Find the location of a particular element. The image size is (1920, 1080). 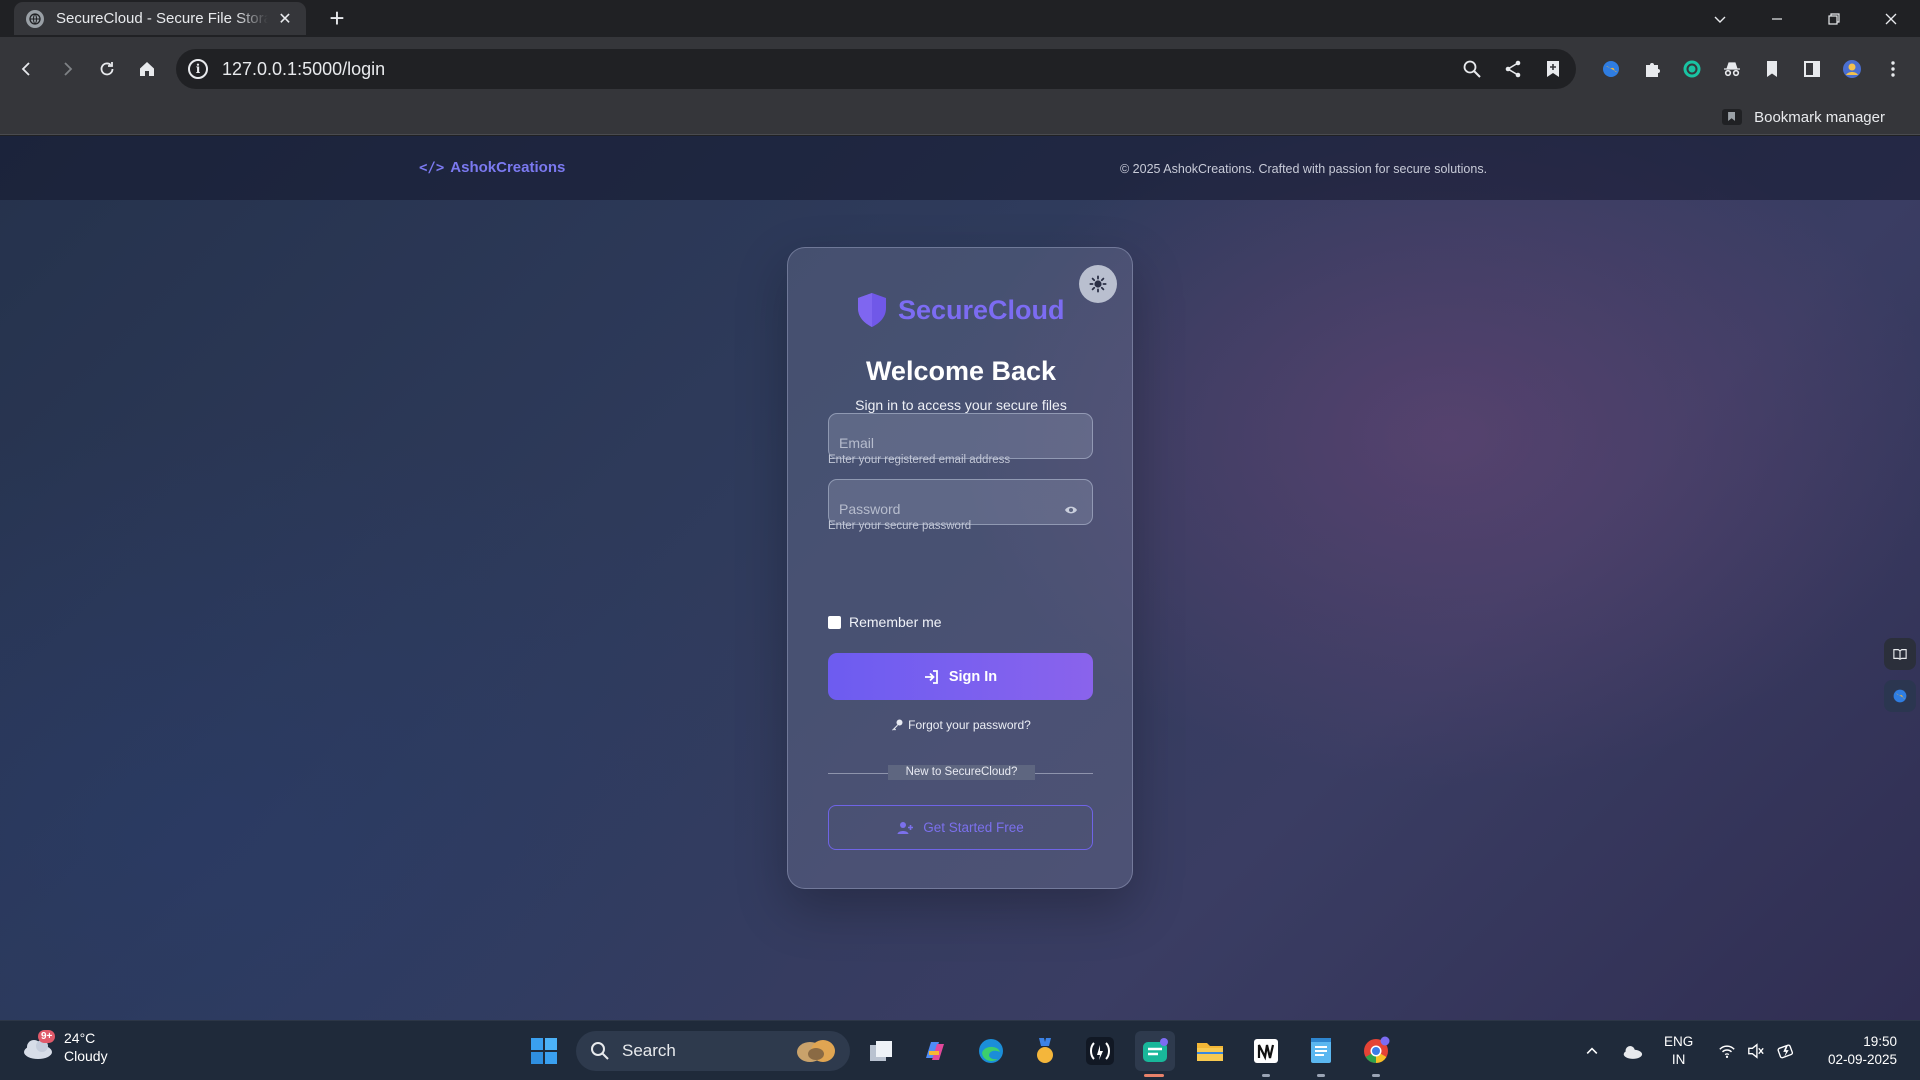

password-field is located at coordinates (960, 502).